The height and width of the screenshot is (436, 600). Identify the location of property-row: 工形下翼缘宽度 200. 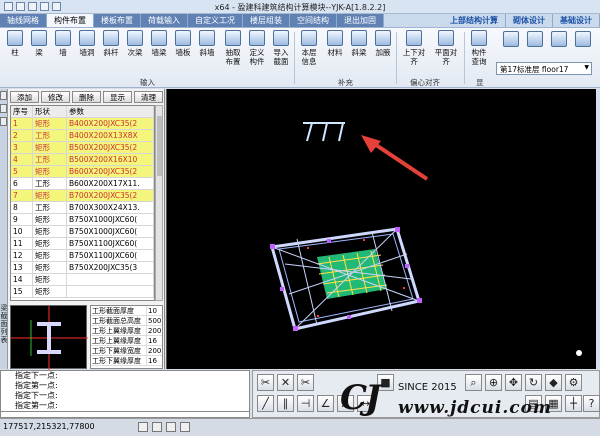
(126, 351).